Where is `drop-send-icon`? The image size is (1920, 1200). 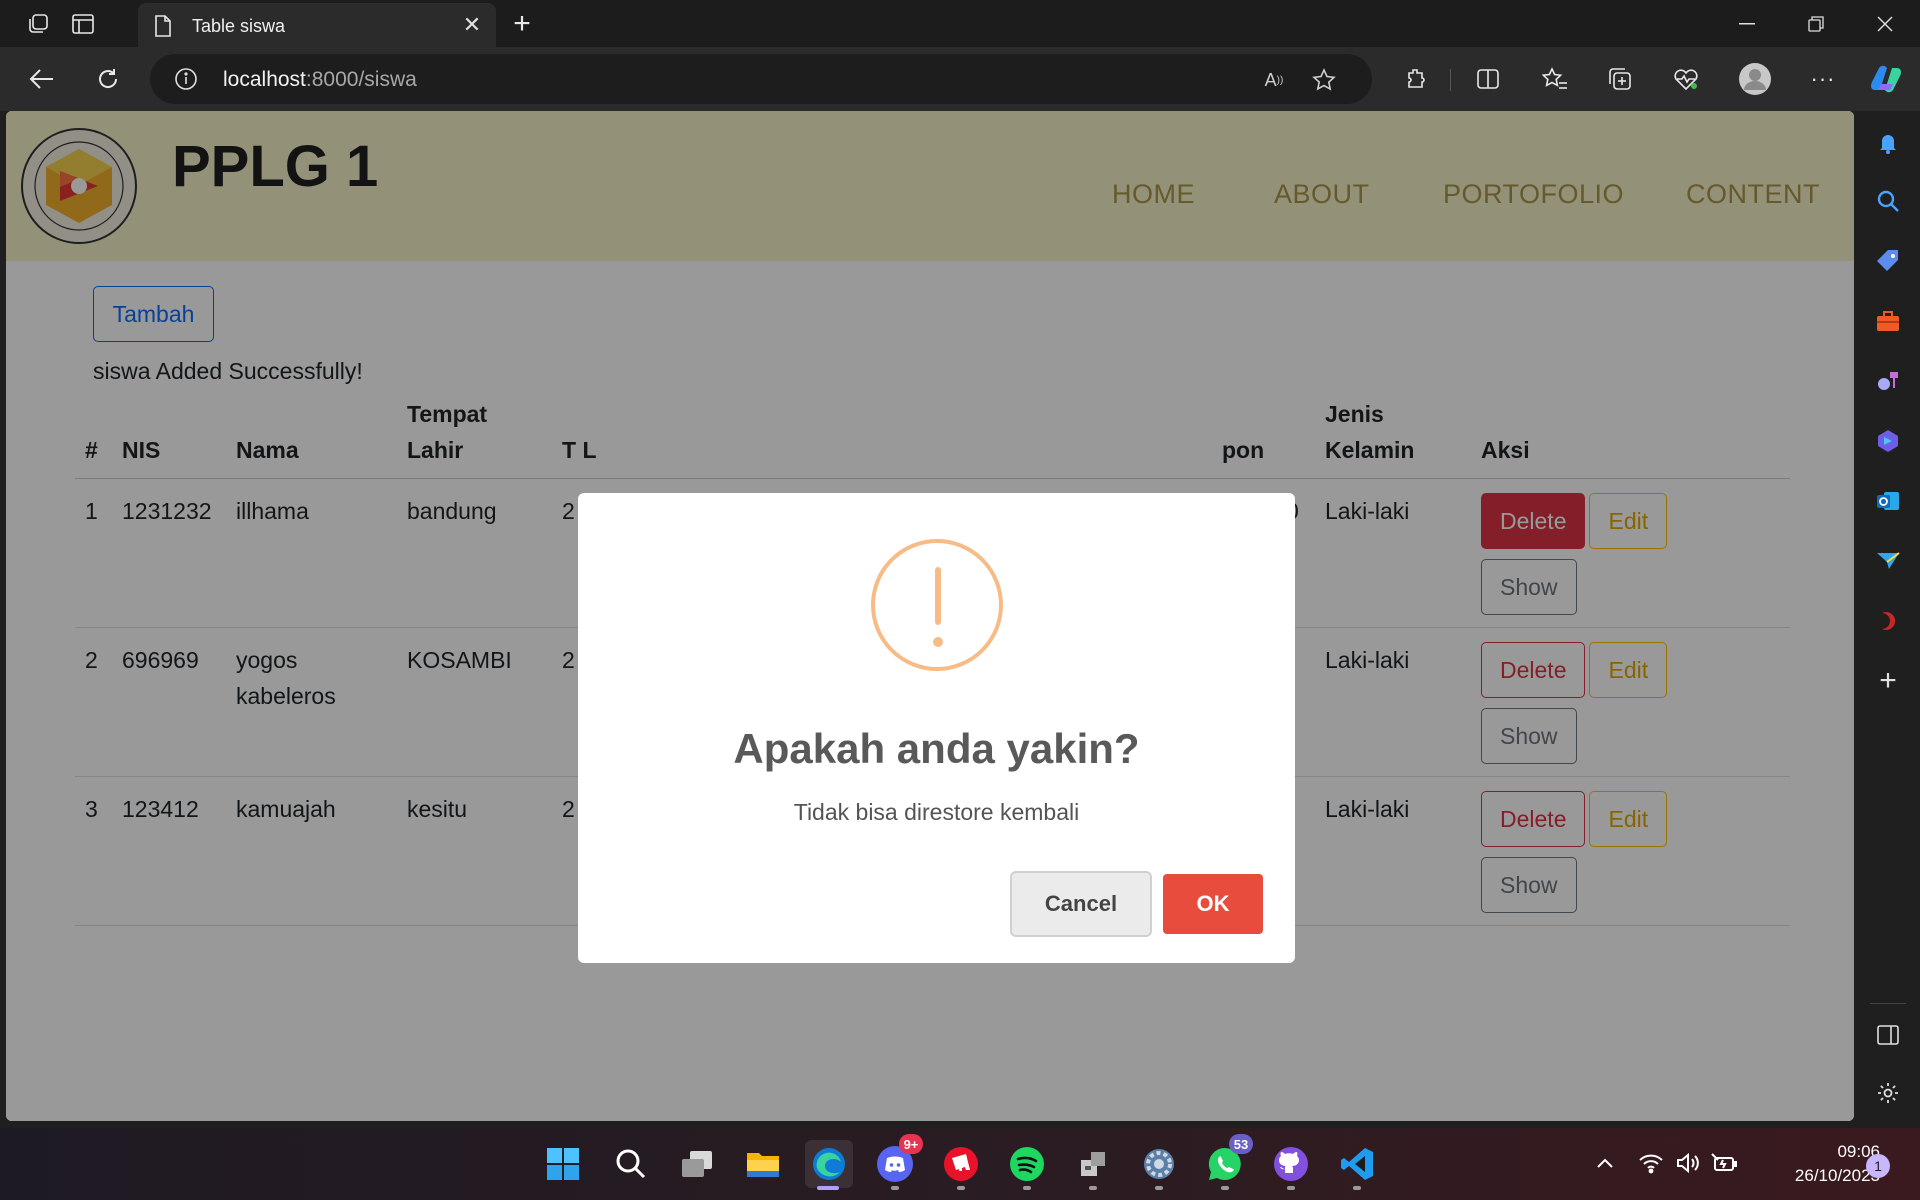
drop-send-icon is located at coordinates (1888, 561).